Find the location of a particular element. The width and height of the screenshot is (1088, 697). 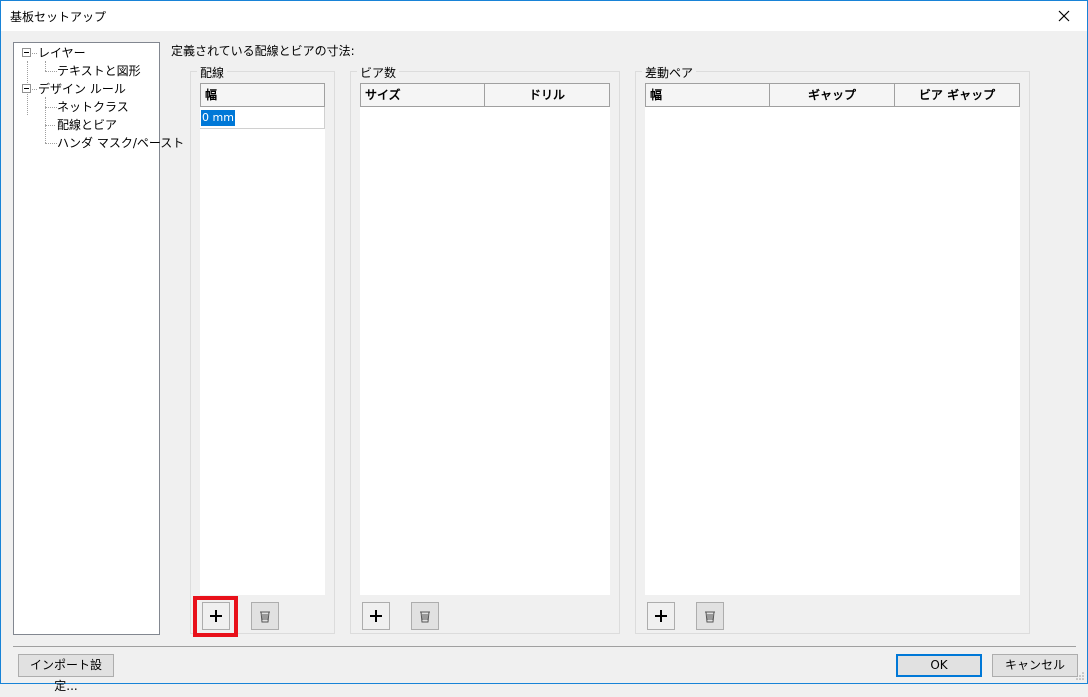

track-width-cell: 0 mm is located at coordinates (218, 118).